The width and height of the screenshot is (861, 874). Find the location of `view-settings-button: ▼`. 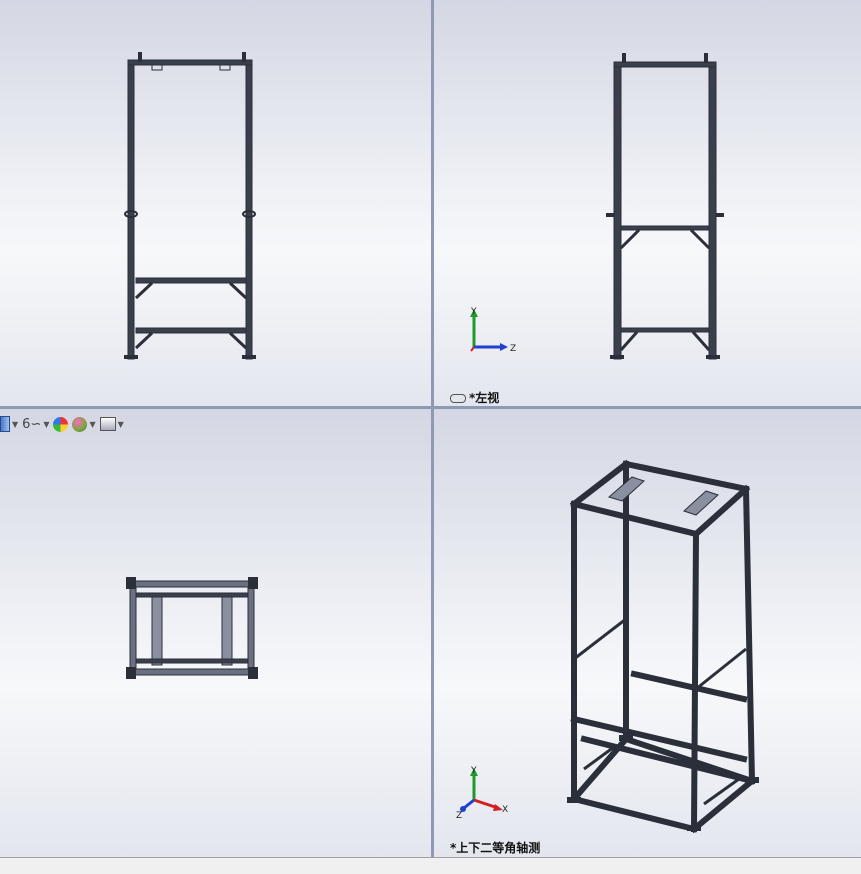

view-settings-button: ▼ is located at coordinates (111, 424).